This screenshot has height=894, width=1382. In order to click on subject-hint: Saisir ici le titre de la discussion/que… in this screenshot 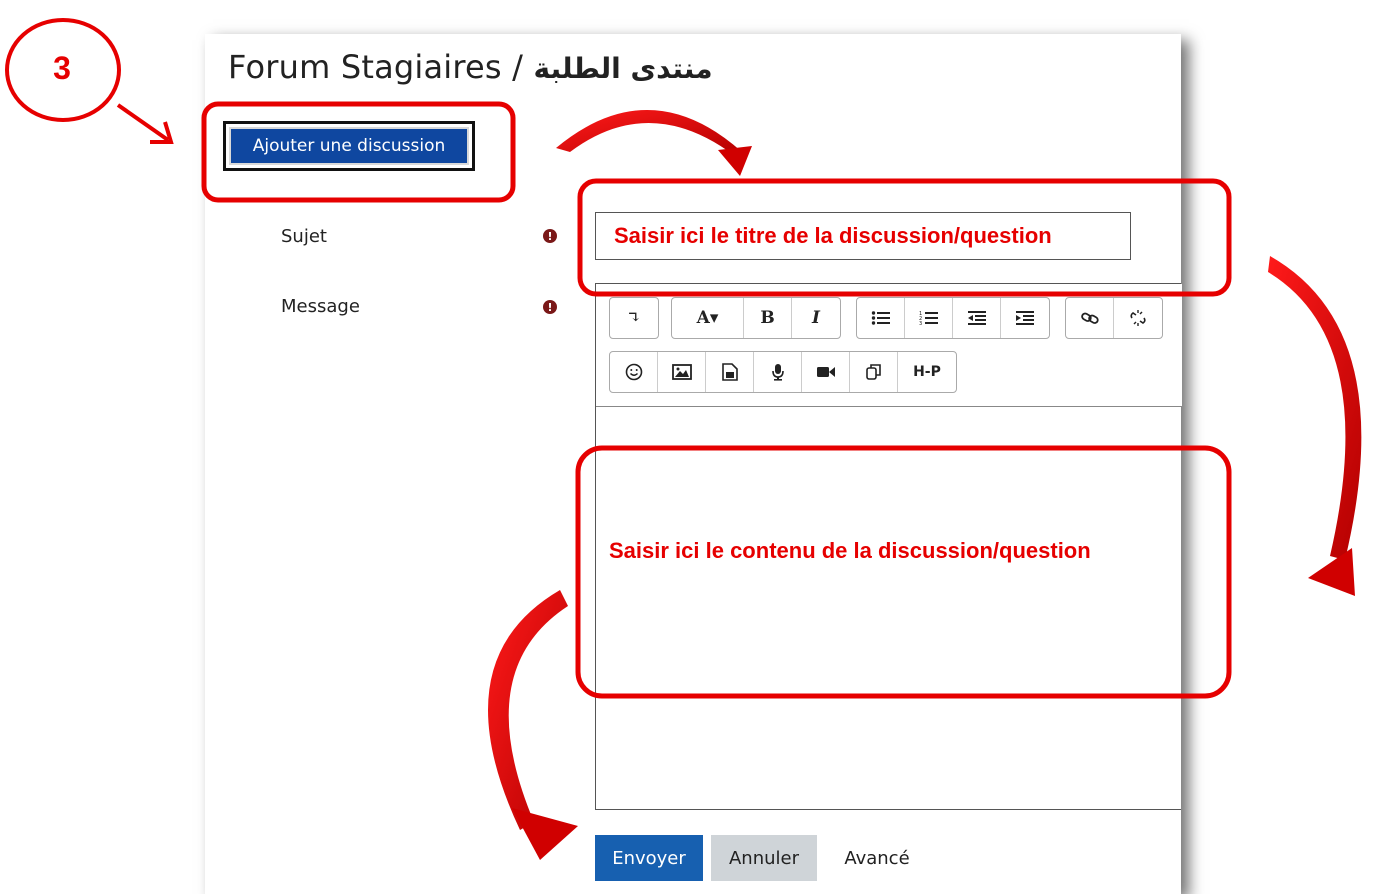, I will do `click(833, 235)`.